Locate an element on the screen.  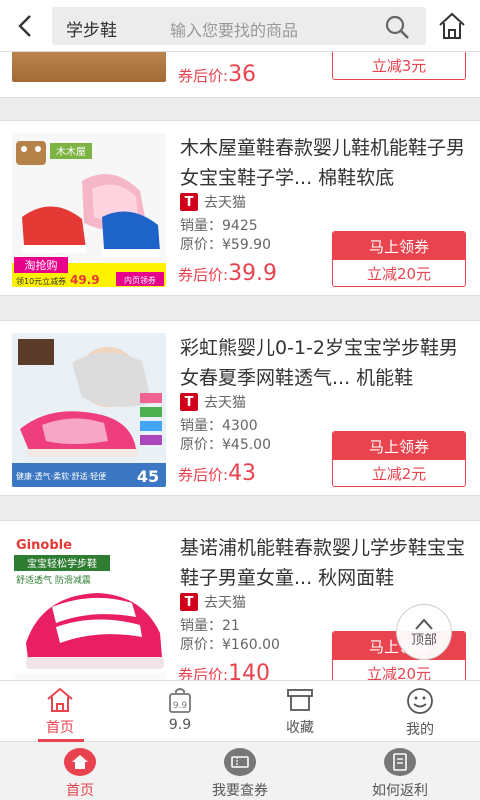
home-filled-icon is located at coordinates (80, 762).